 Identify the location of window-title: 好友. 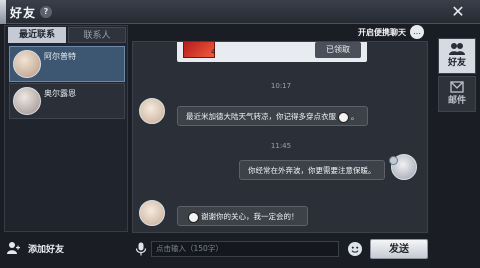
(23, 13).